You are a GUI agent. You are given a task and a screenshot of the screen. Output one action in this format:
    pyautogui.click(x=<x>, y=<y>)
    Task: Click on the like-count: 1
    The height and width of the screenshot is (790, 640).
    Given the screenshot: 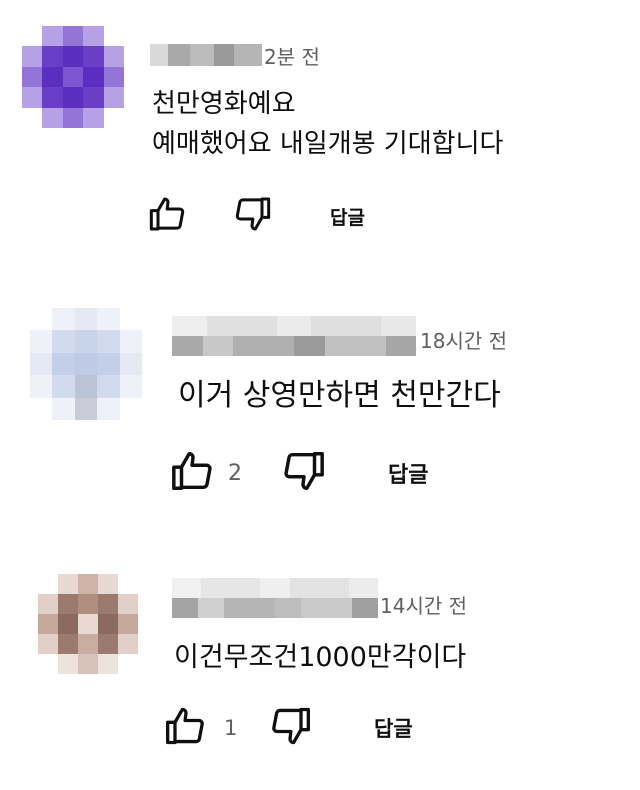 What is the action you would take?
    pyautogui.click(x=231, y=728)
    